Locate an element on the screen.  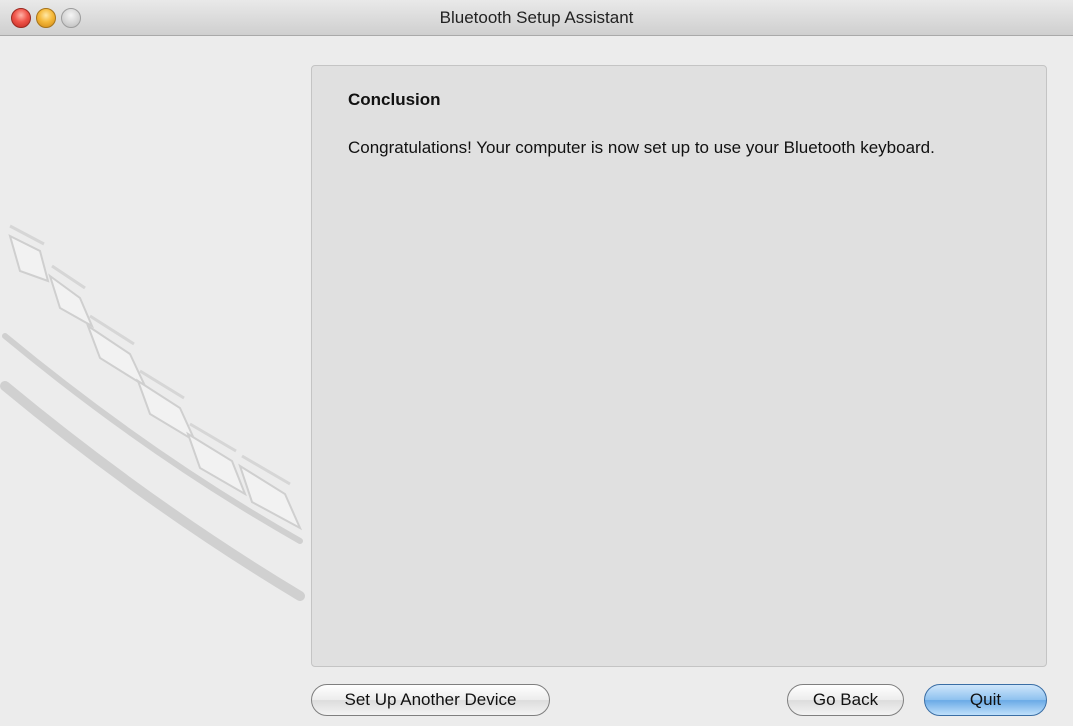
quit-button: Quit is located at coordinates (985, 700).